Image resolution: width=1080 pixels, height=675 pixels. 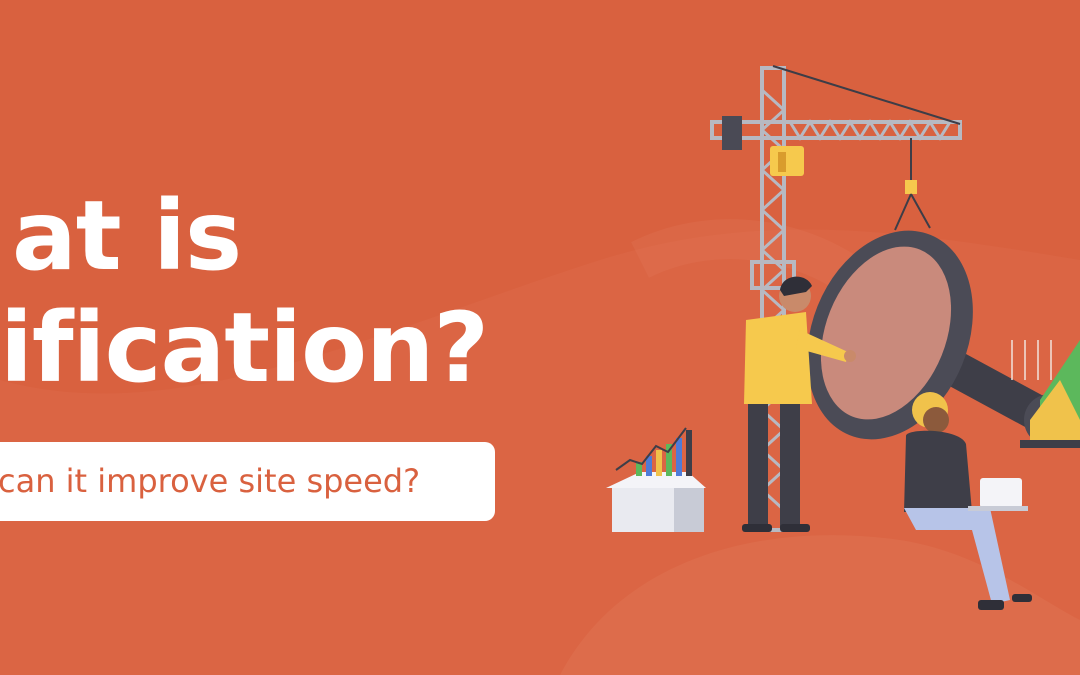 What do you see at coordinates (968, 501) in the screenshot?
I see `seated-woman-with-laptop` at bounding box center [968, 501].